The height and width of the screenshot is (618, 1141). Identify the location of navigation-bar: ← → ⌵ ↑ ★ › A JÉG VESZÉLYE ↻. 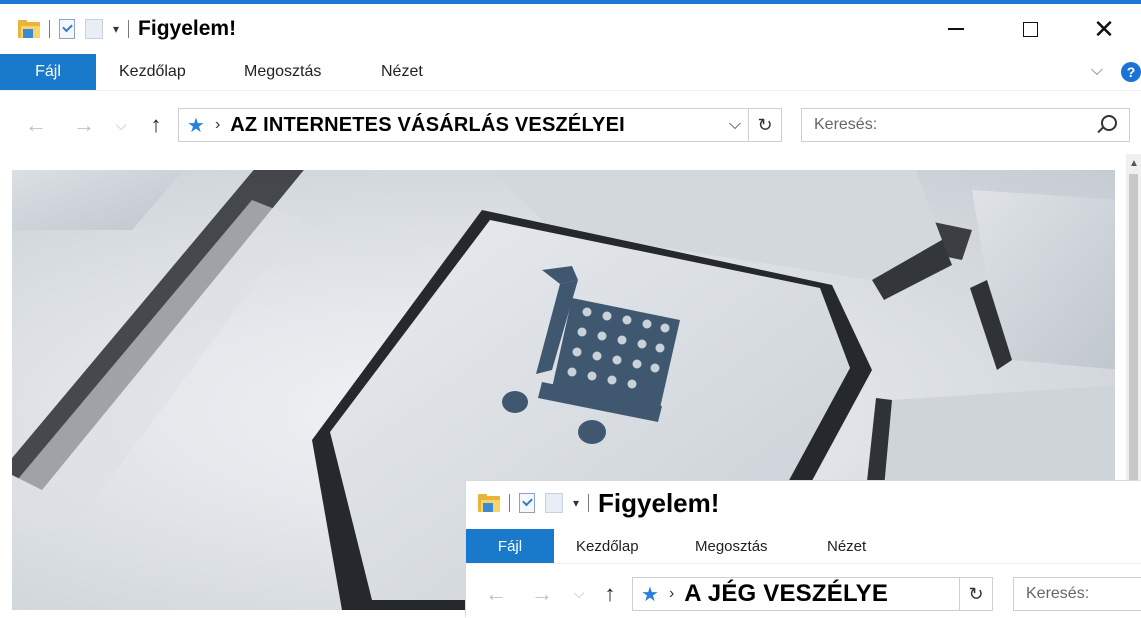
(803, 593).